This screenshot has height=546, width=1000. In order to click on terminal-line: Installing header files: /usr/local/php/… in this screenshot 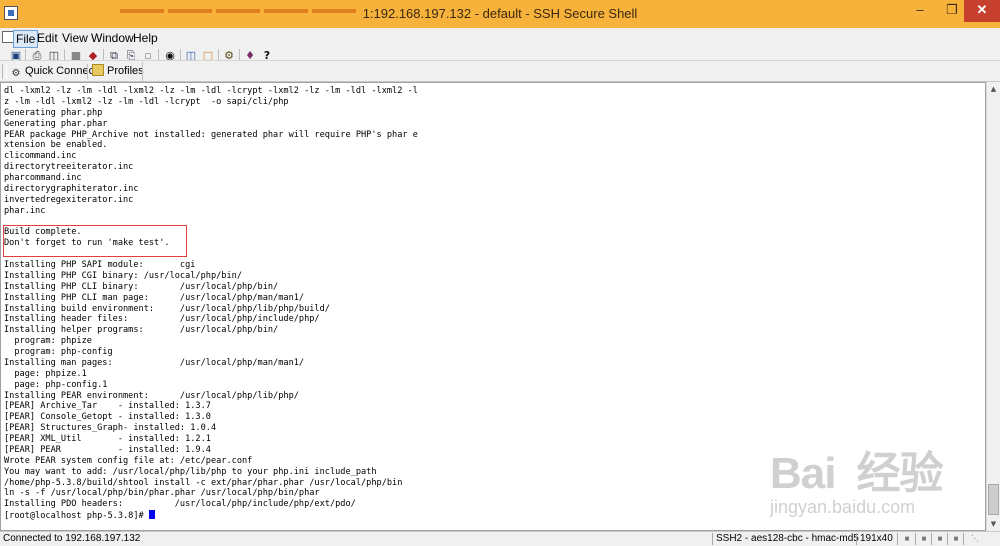, I will do `click(162, 319)`.